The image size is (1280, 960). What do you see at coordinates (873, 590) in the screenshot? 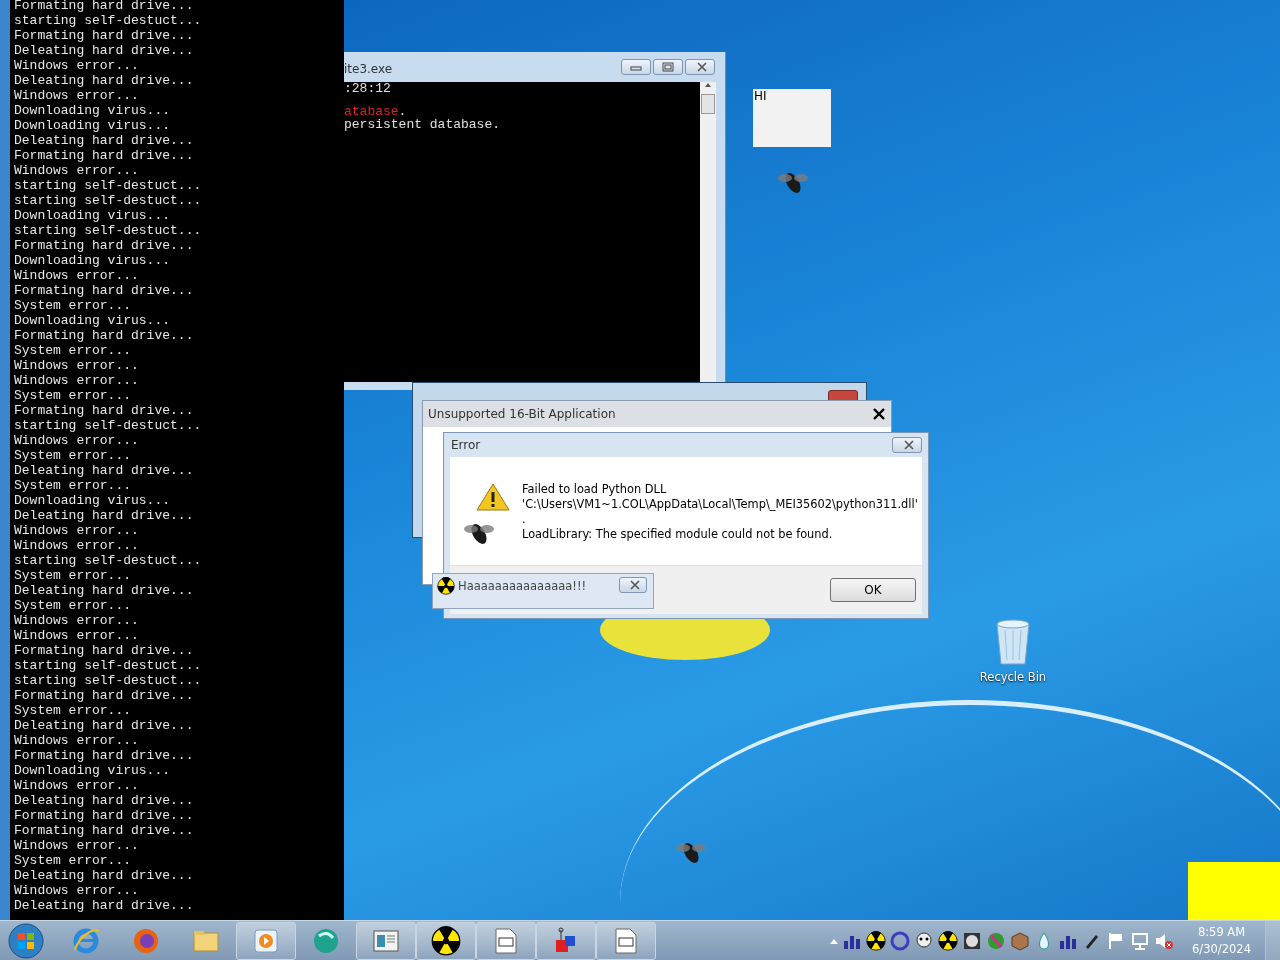
I see `ok-button: OK` at bounding box center [873, 590].